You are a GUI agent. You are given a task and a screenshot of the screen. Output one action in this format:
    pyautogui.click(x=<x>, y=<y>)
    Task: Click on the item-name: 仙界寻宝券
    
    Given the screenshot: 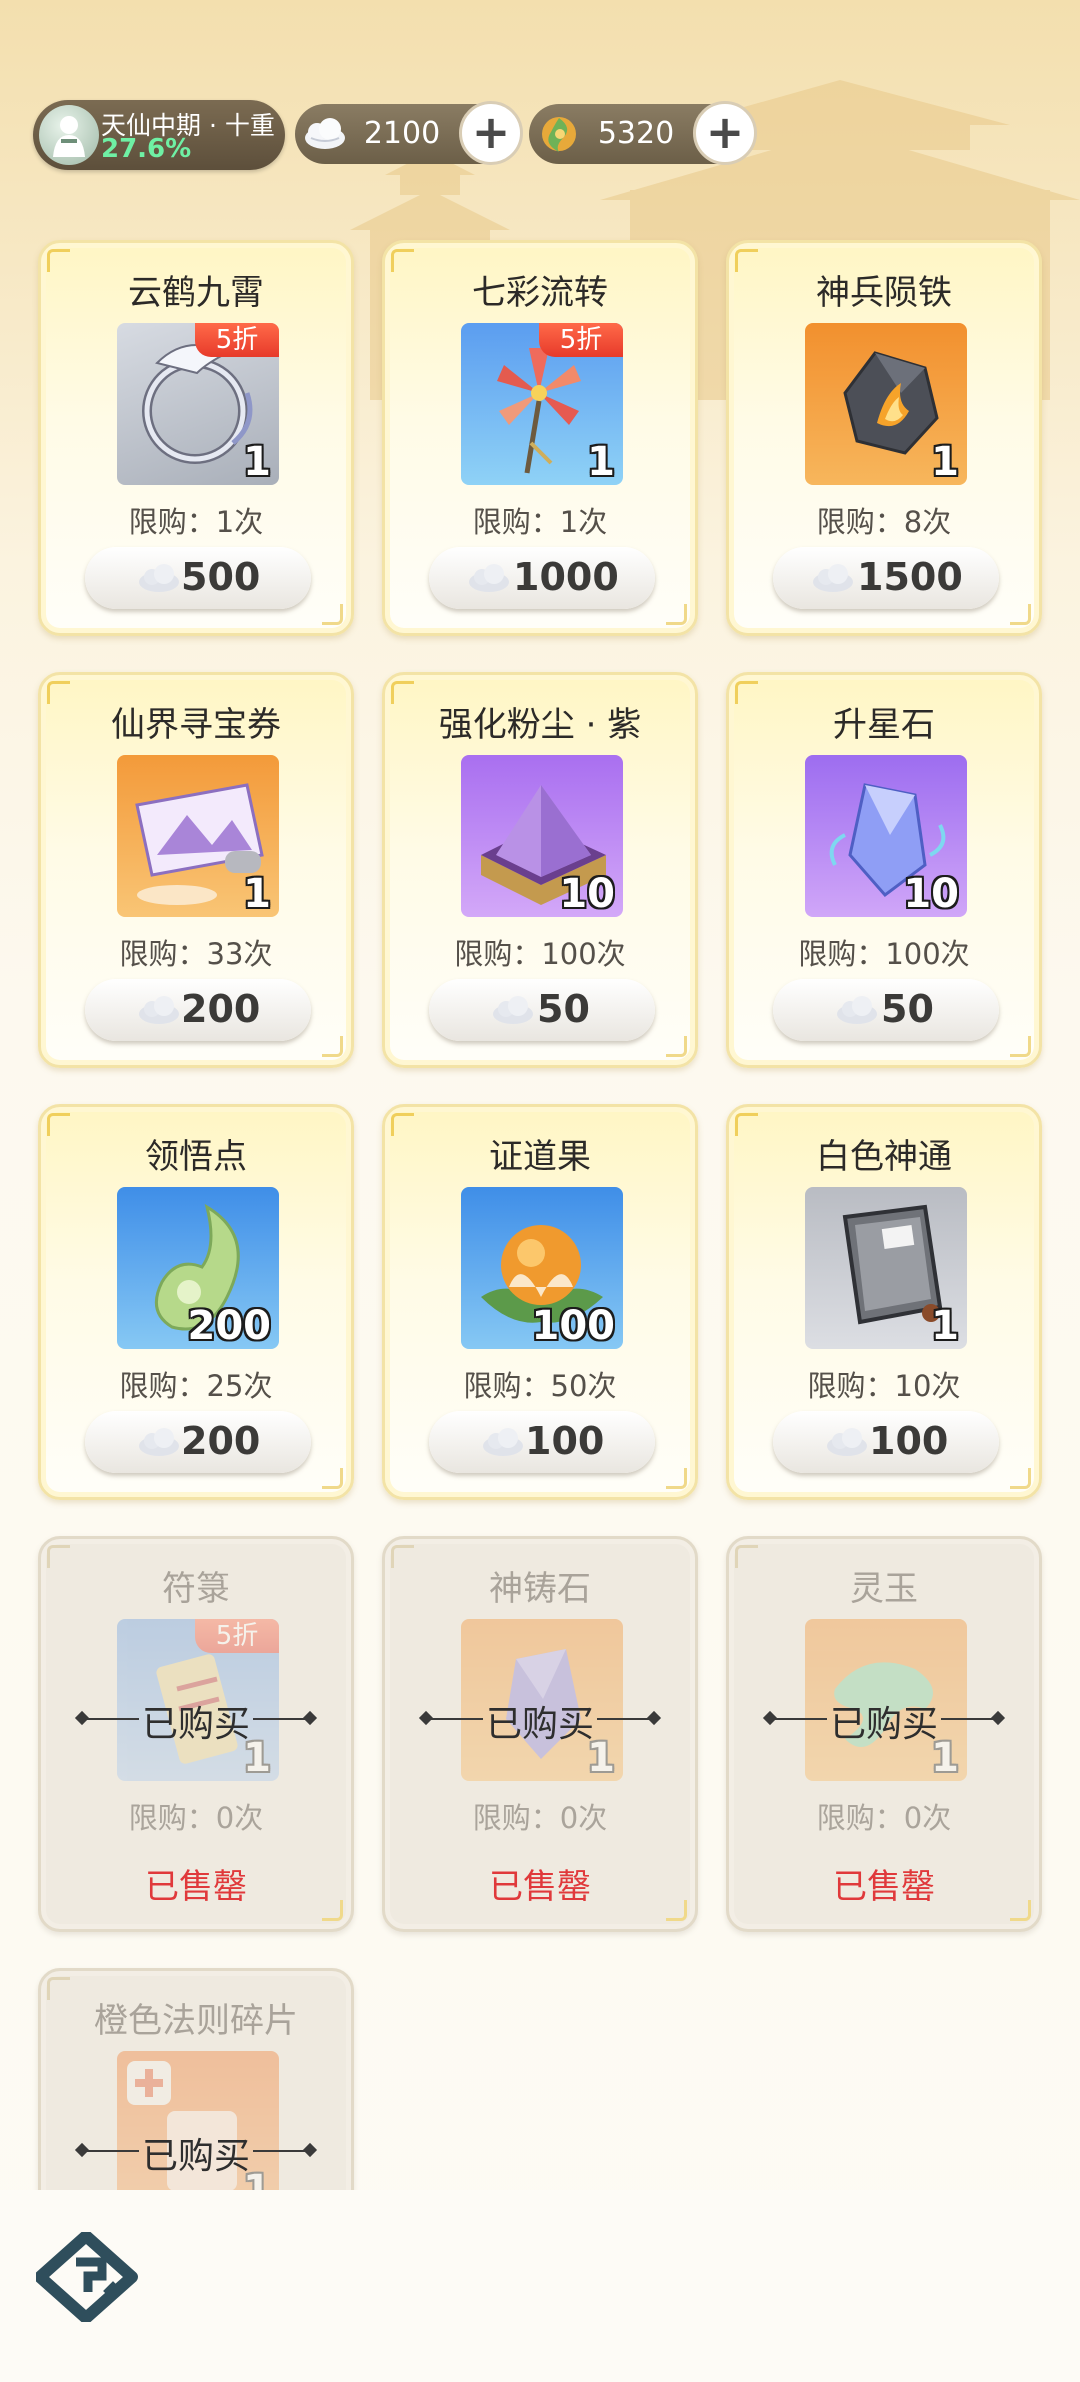 What is the action you would take?
    pyautogui.click(x=196, y=725)
    